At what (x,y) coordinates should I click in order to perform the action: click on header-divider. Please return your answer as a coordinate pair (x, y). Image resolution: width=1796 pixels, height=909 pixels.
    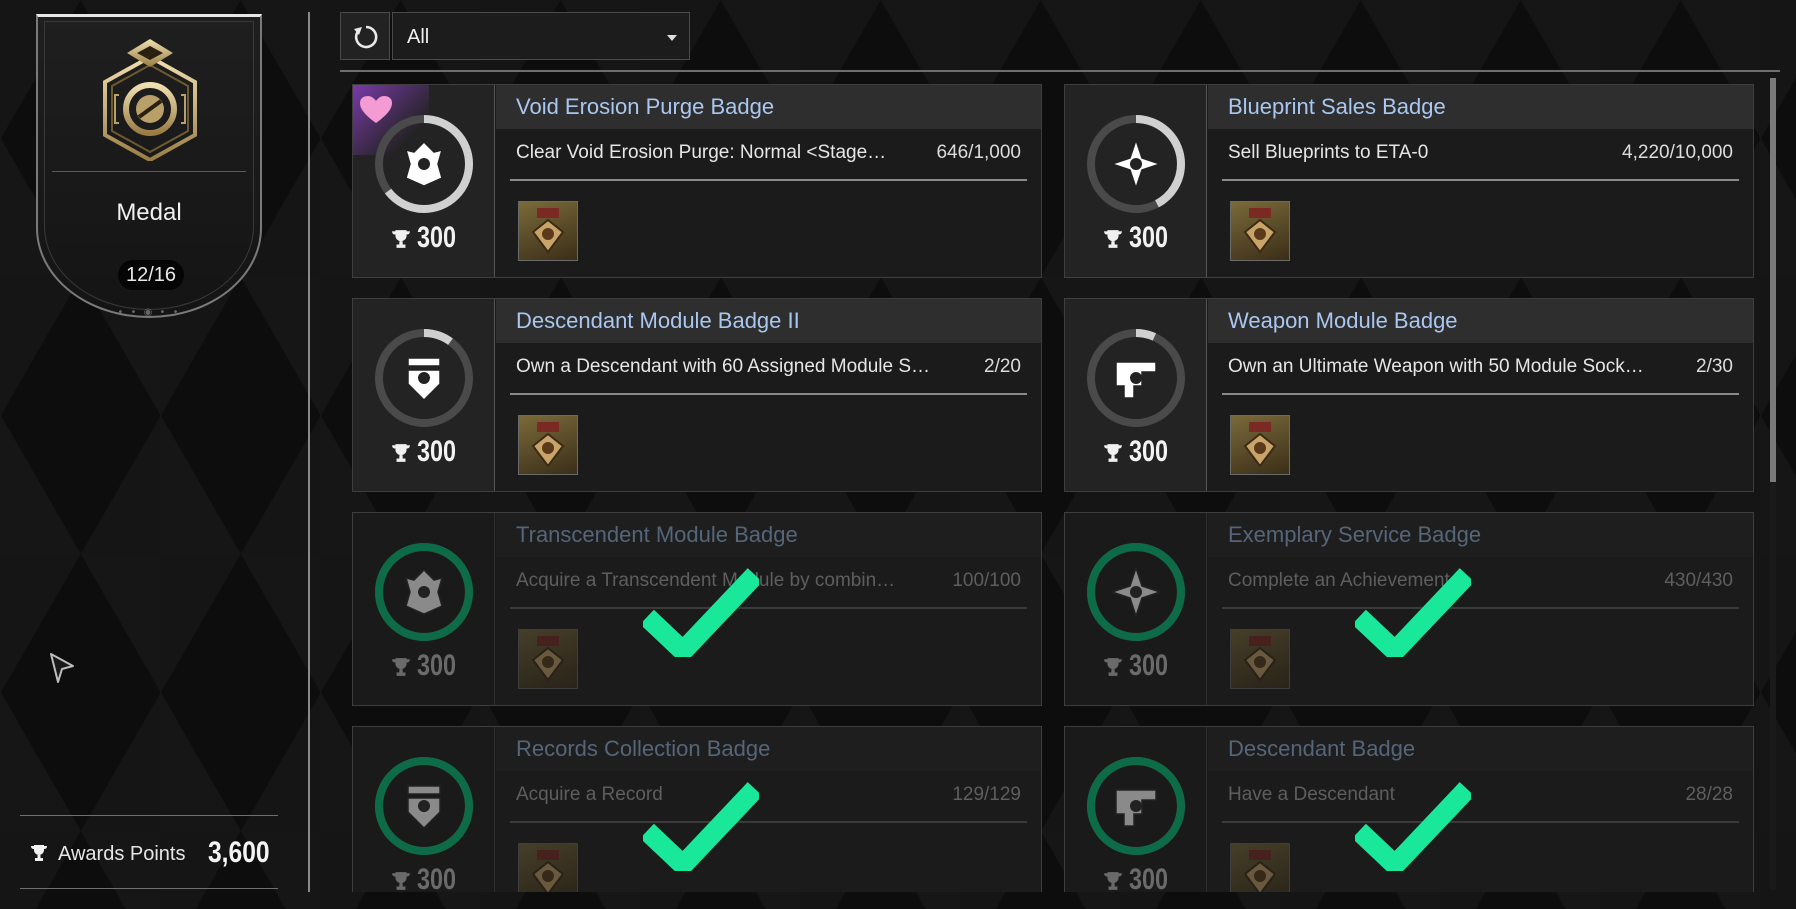
    Looking at the image, I should click on (1060, 71).